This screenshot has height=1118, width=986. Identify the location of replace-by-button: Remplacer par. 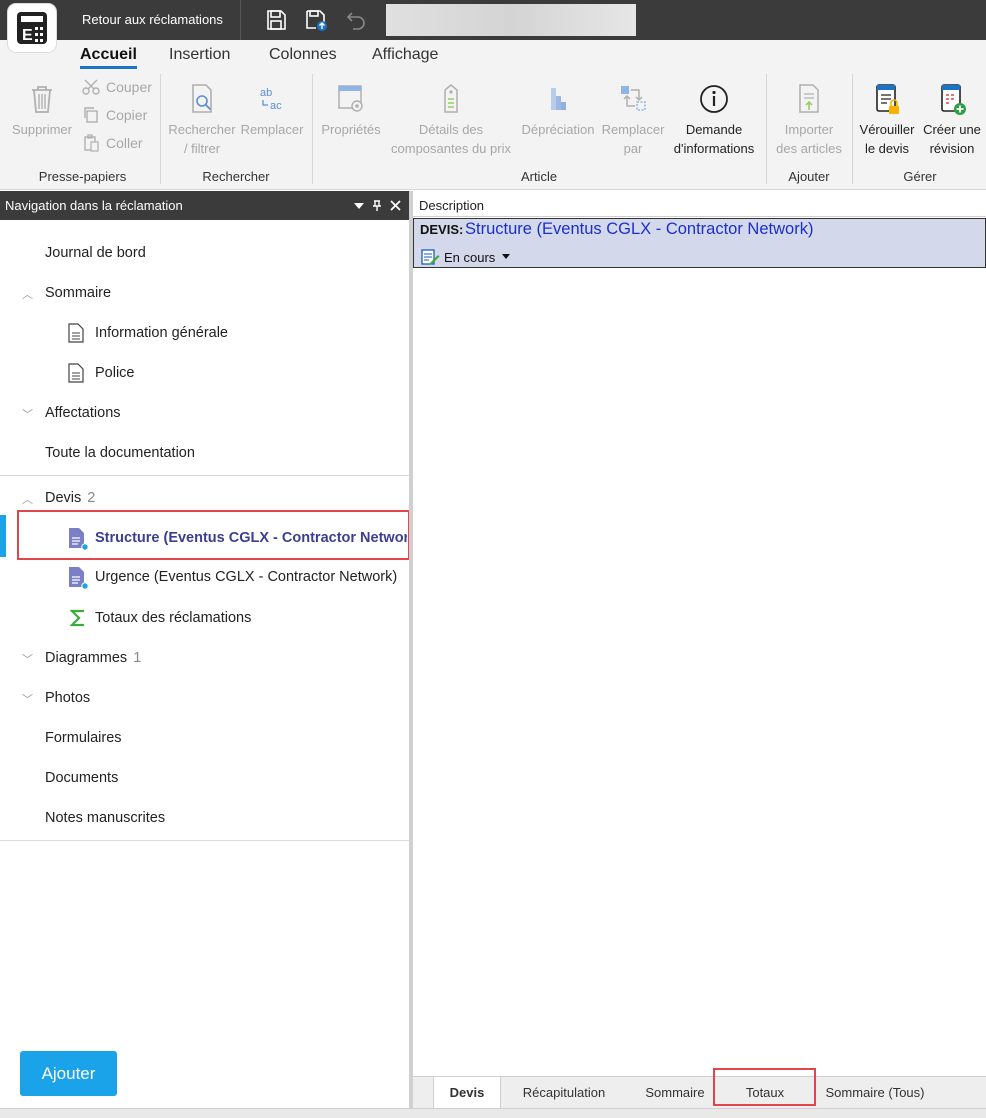
(633, 120).